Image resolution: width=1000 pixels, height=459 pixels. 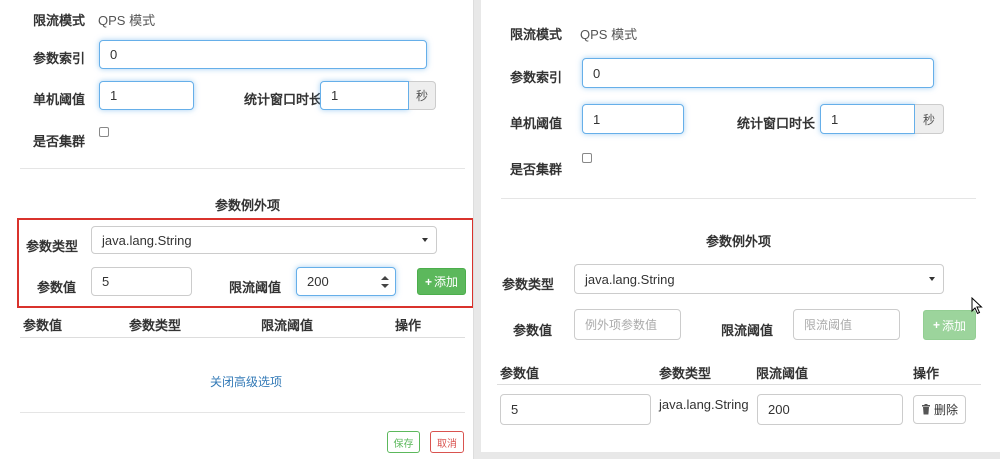 I want to click on row-param-type: java.lang.String, so click(x=704, y=404).